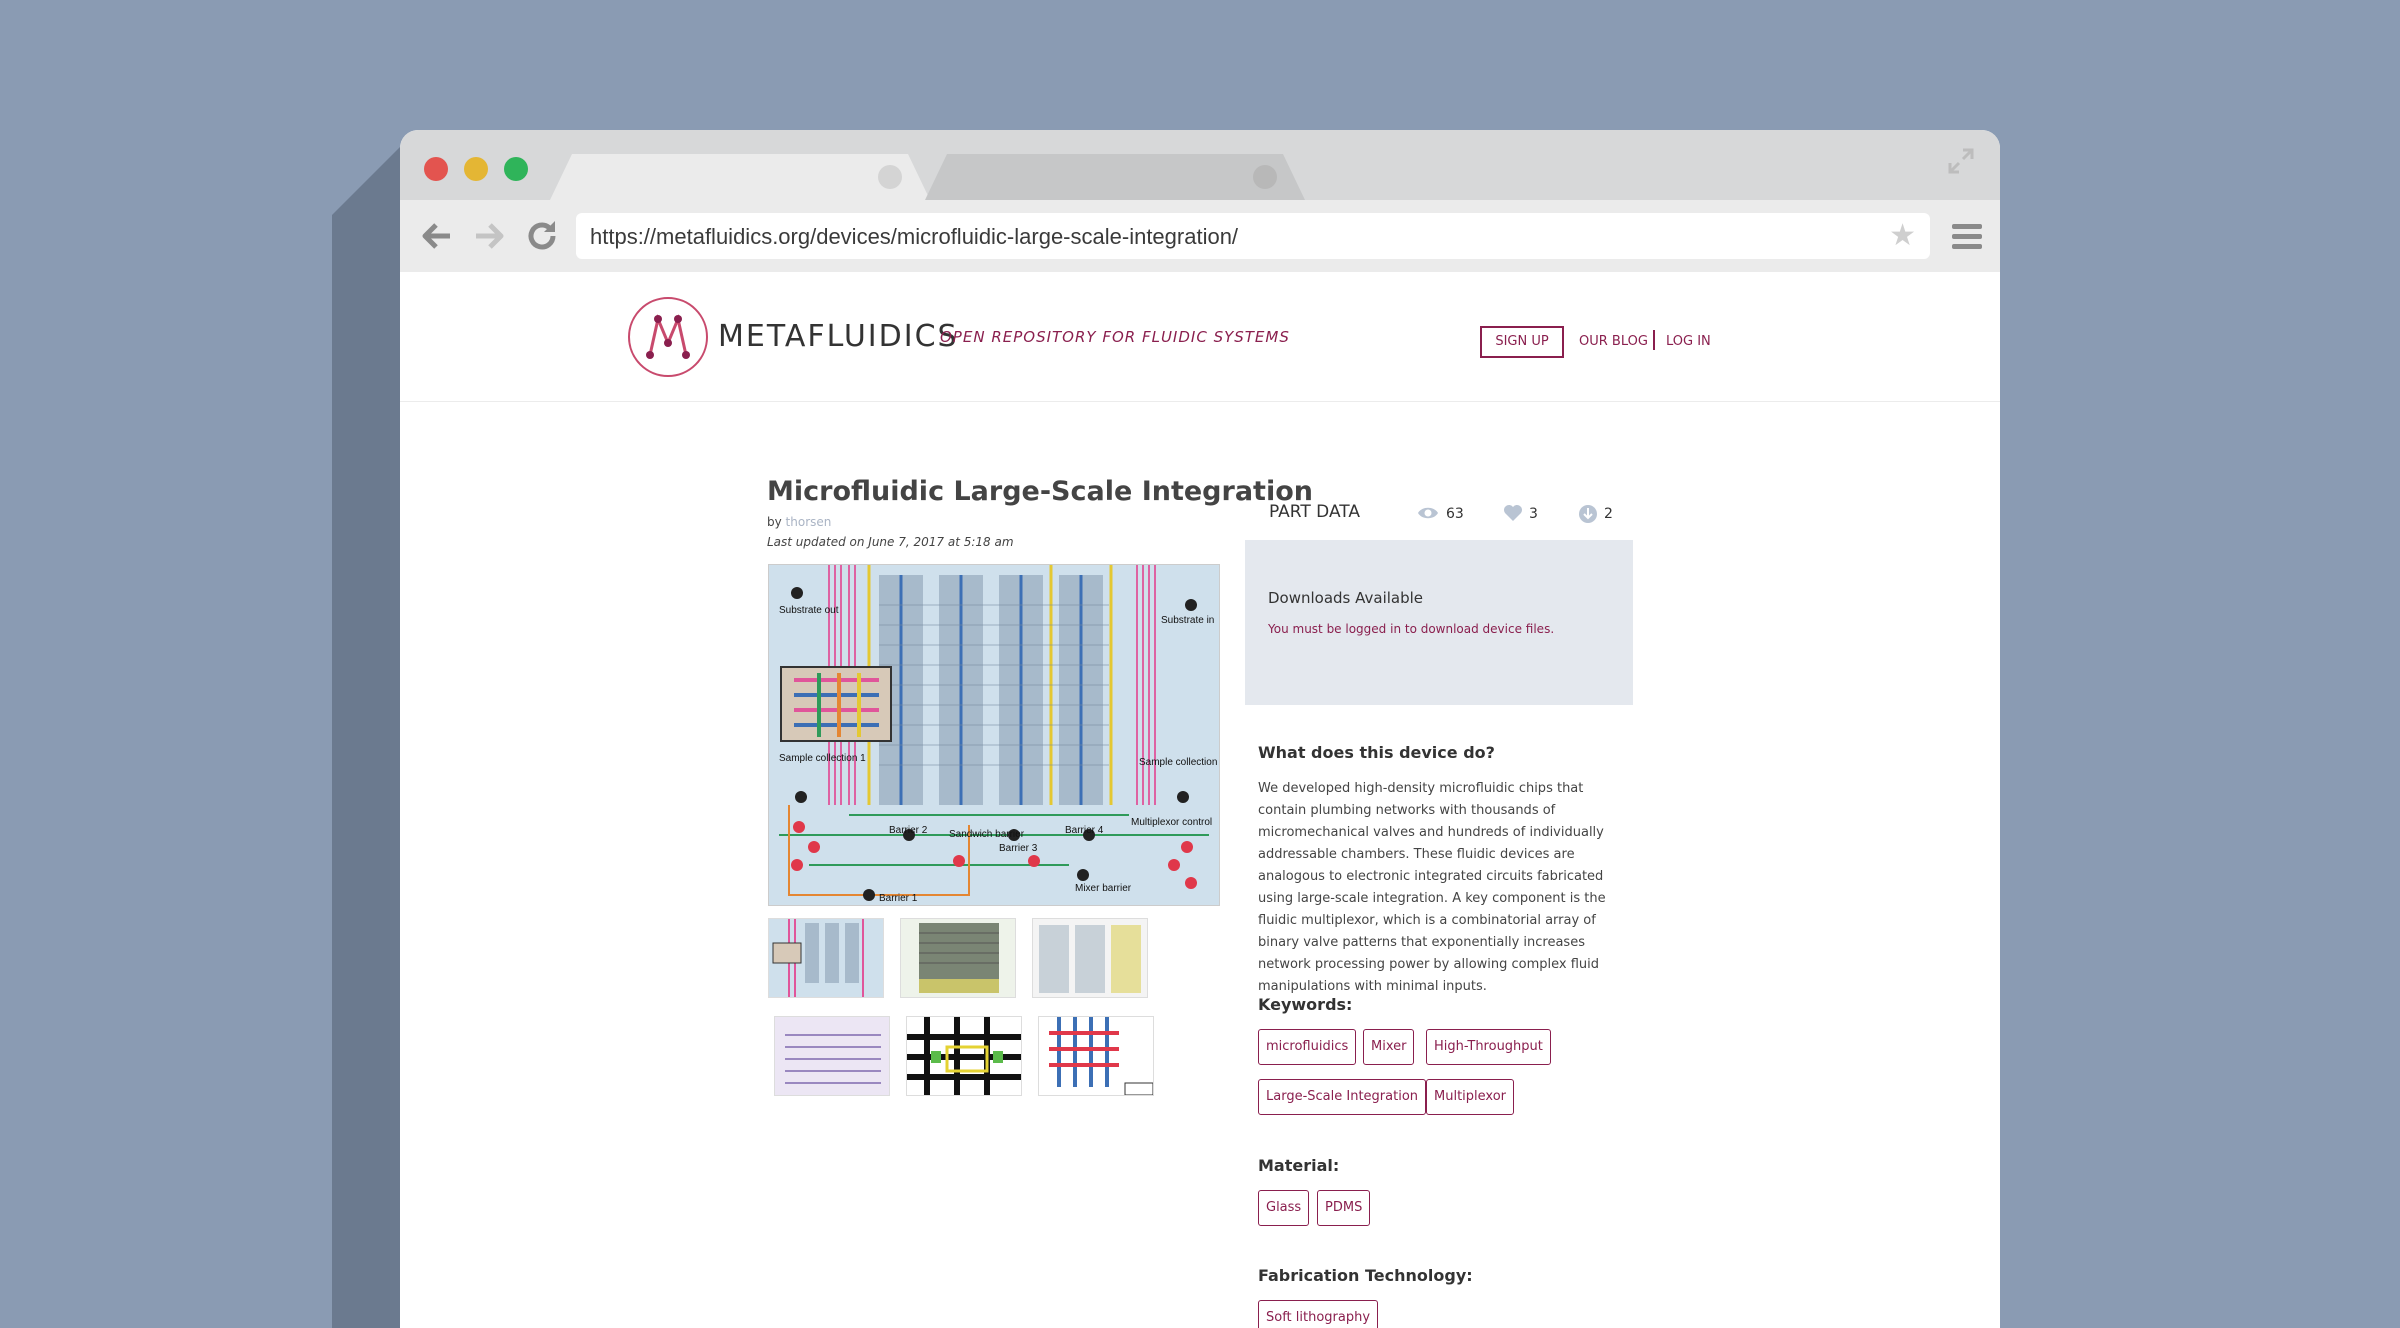  What do you see at coordinates (1967, 237) in the screenshot?
I see `hamburger-menu-icon` at bounding box center [1967, 237].